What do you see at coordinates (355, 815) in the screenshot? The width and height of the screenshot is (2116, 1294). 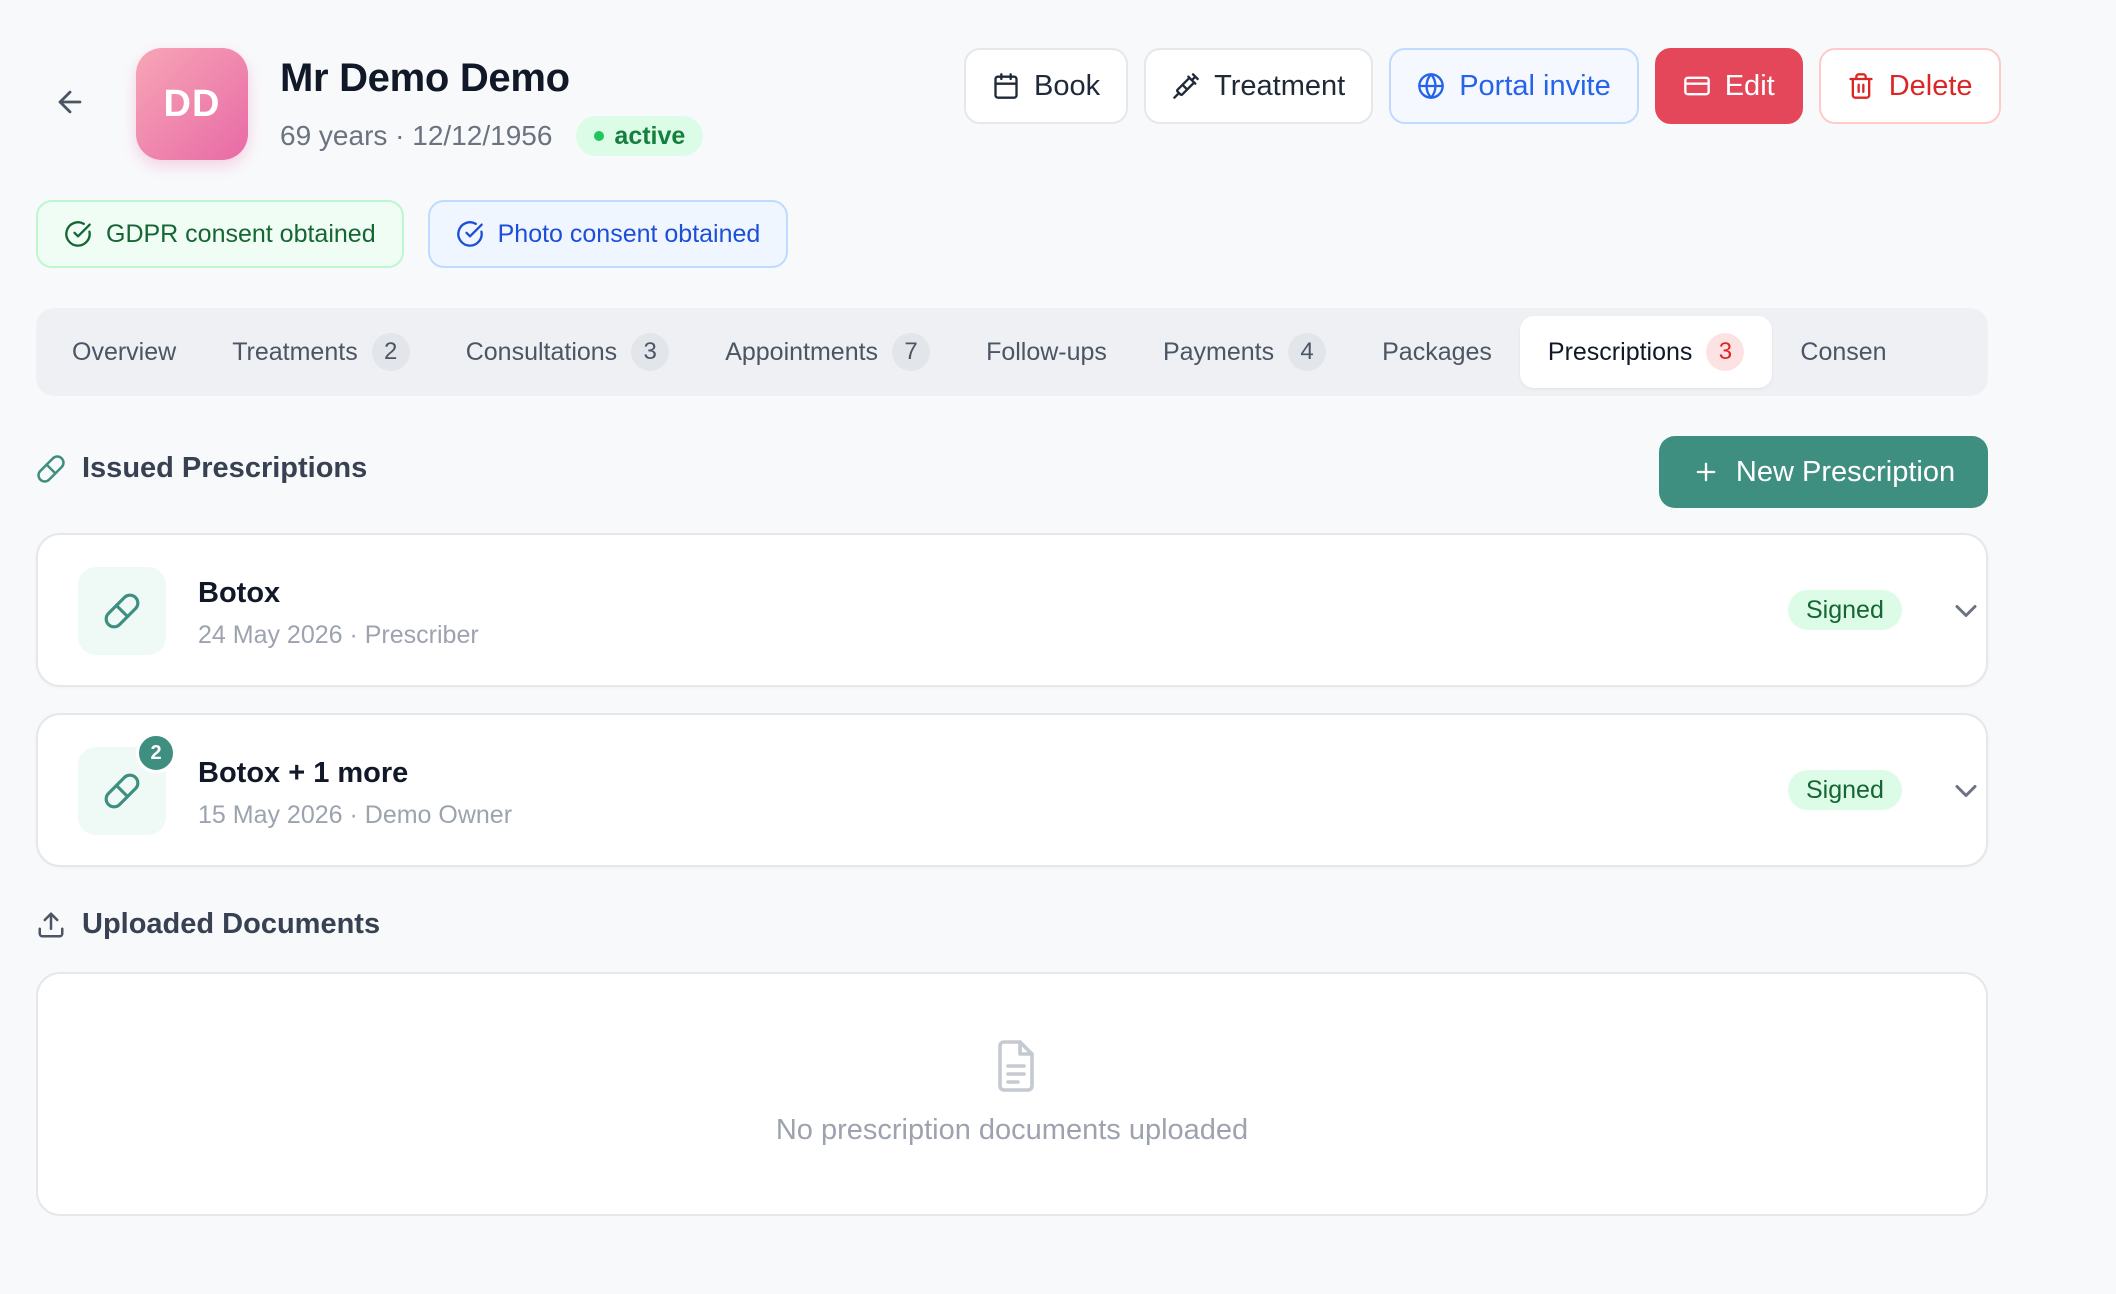 I see `prescription-subtitle: 15 May 2026 · Demo Owner` at bounding box center [355, 815].